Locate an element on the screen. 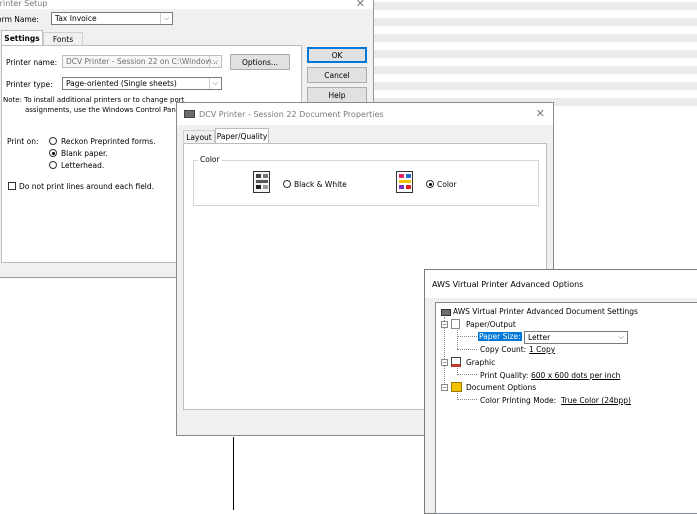  cancel-button-label: Cancel is located at coordinates (337, 75).